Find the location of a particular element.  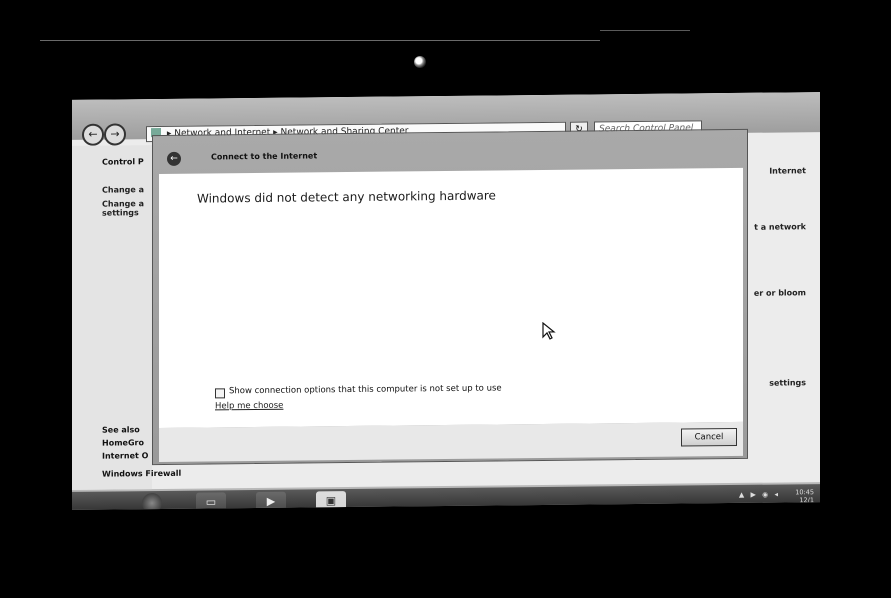

taskbar-explorer: ▭ is located at coordinates (211, 501).